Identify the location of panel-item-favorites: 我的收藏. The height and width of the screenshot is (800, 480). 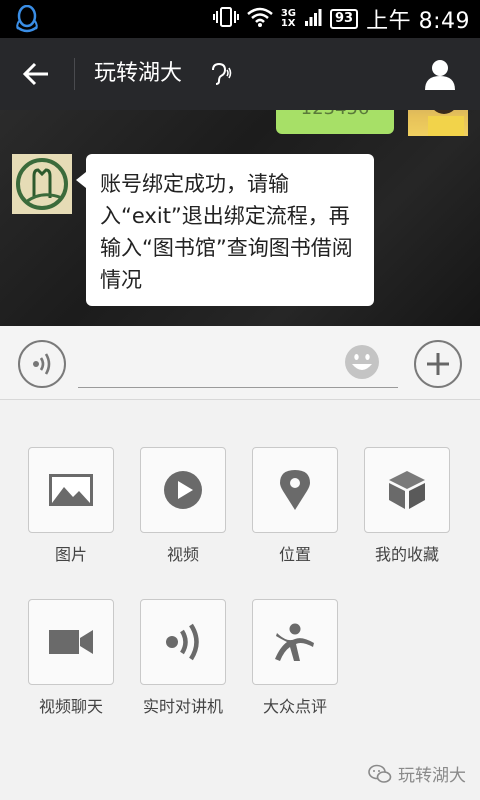
(407, 506).